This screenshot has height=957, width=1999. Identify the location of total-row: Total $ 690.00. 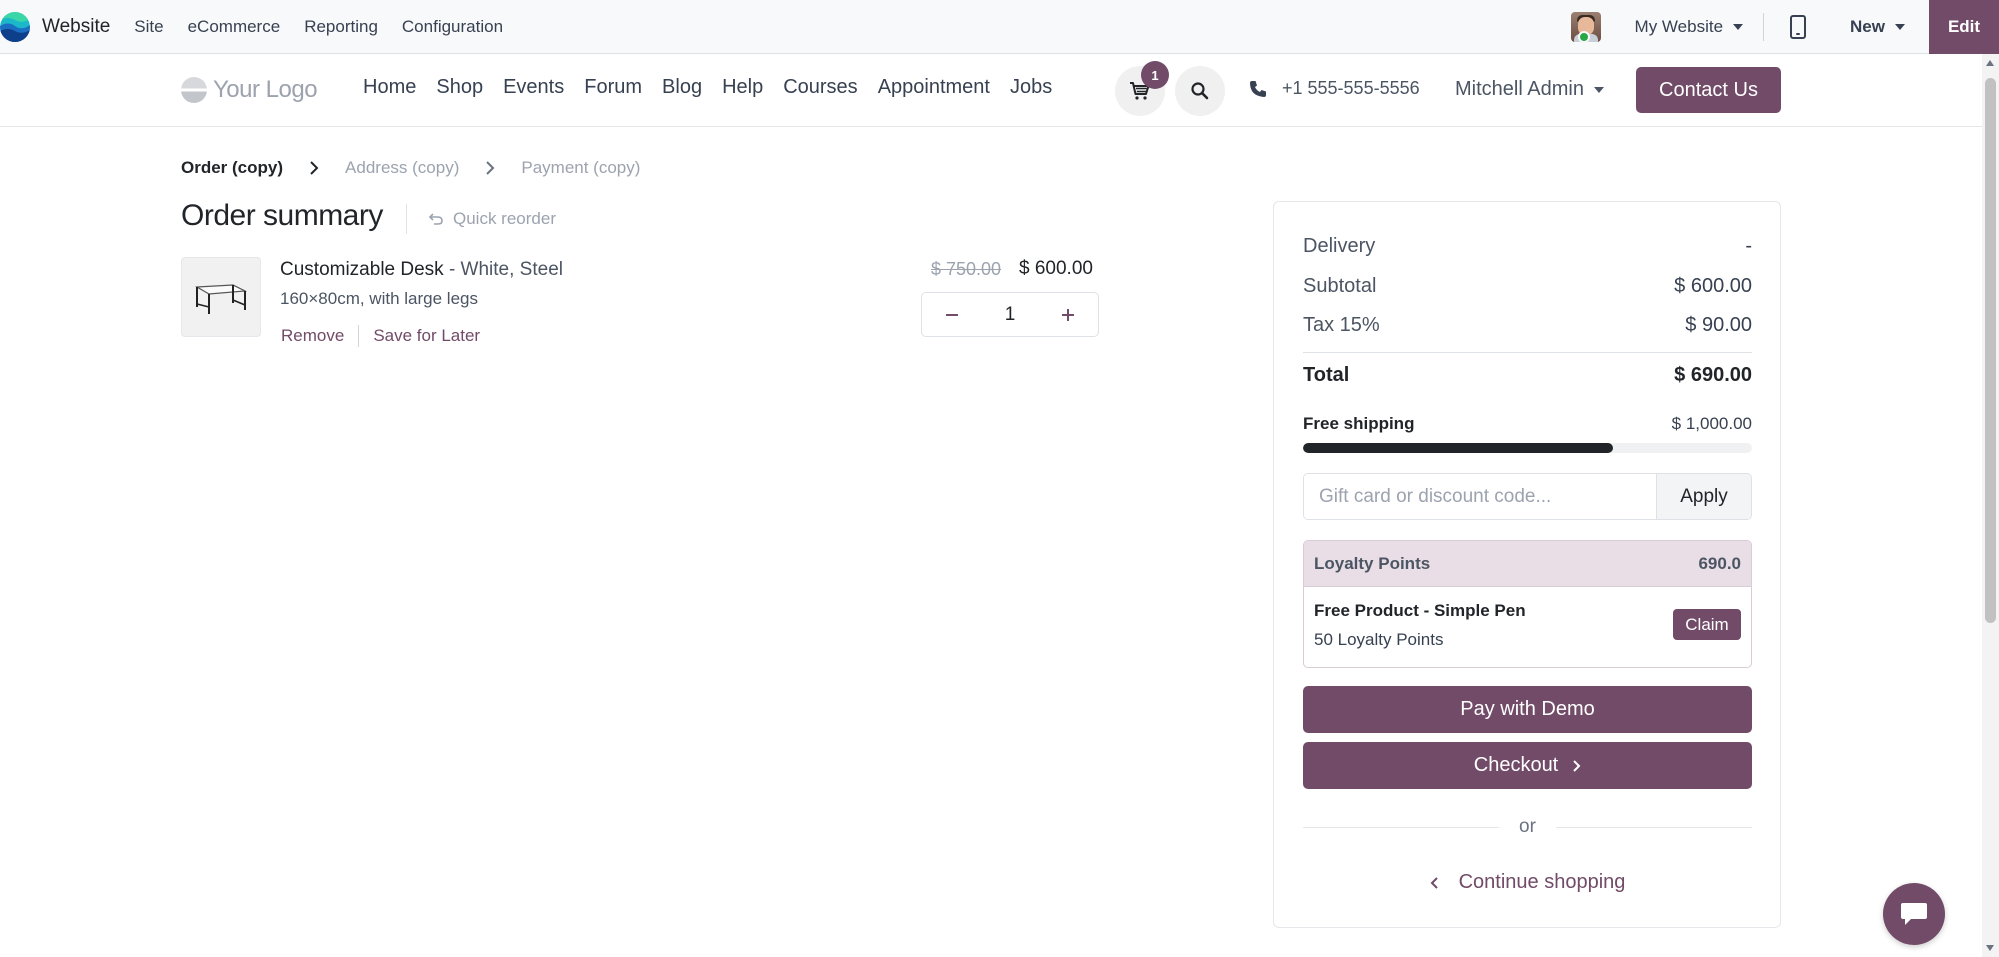
(1527, 375).